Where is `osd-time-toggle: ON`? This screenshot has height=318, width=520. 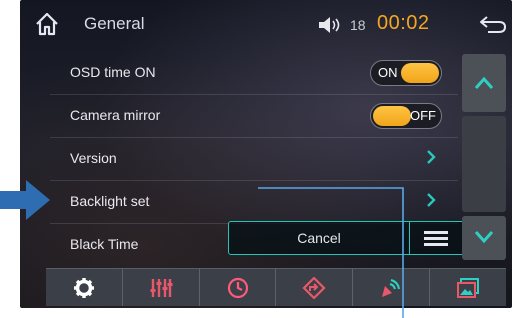
osd-time-toggle: ON is located at coordinates (406, 73).